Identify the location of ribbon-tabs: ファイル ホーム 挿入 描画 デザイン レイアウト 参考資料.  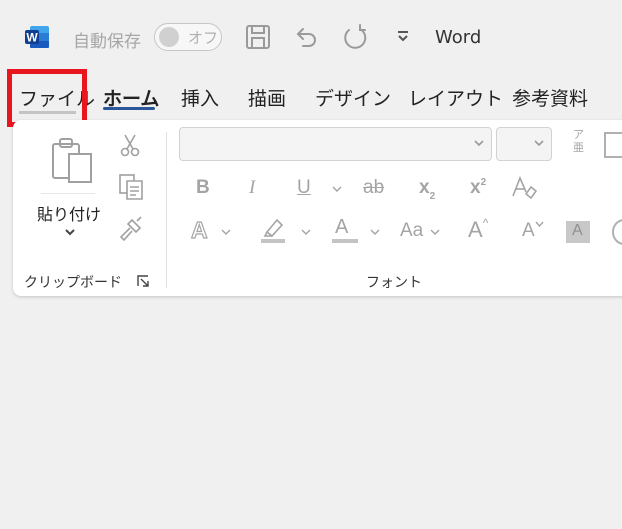
(311, 97).